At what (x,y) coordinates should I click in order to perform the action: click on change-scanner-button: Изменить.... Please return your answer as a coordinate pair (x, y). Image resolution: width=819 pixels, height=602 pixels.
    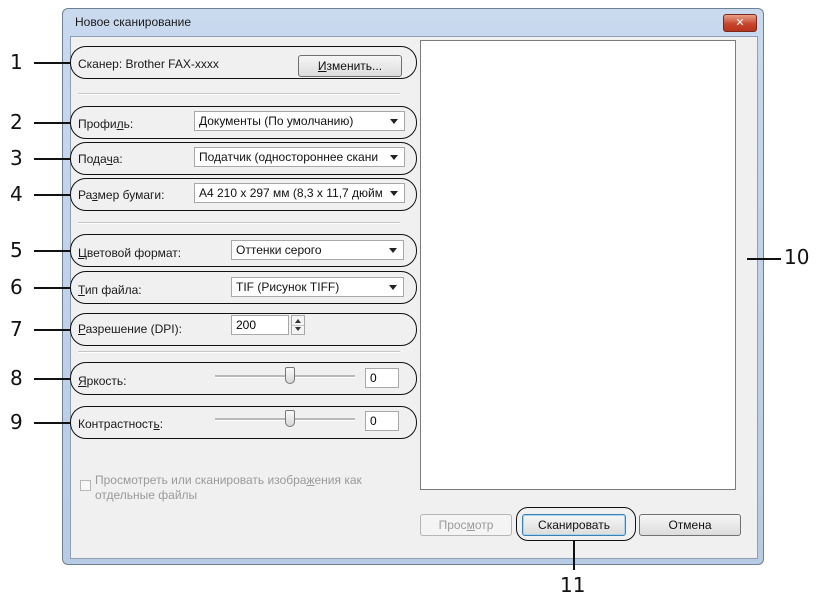
    Looking at the image, I should click on (350, 66).